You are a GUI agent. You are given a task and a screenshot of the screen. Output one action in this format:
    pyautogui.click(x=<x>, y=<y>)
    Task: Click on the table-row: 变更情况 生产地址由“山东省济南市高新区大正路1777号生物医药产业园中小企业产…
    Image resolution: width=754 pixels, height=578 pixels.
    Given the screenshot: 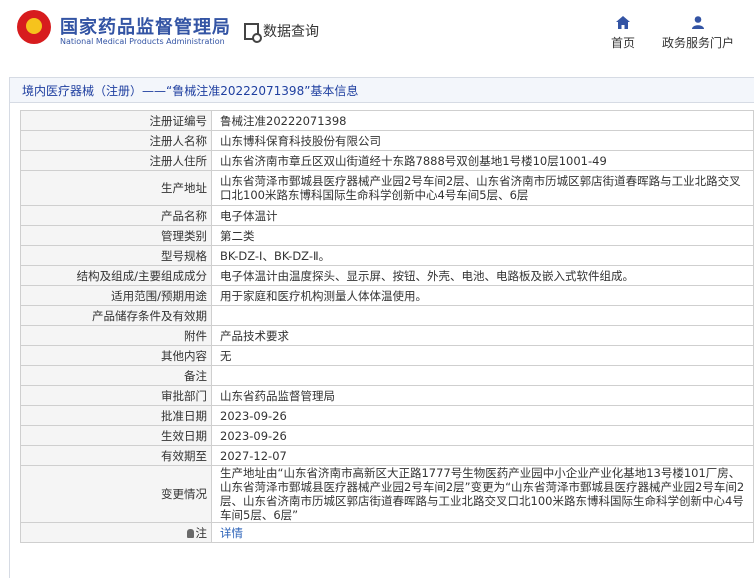 What is the action you would take?
    pyautogui.click(x=387, y=494)
    